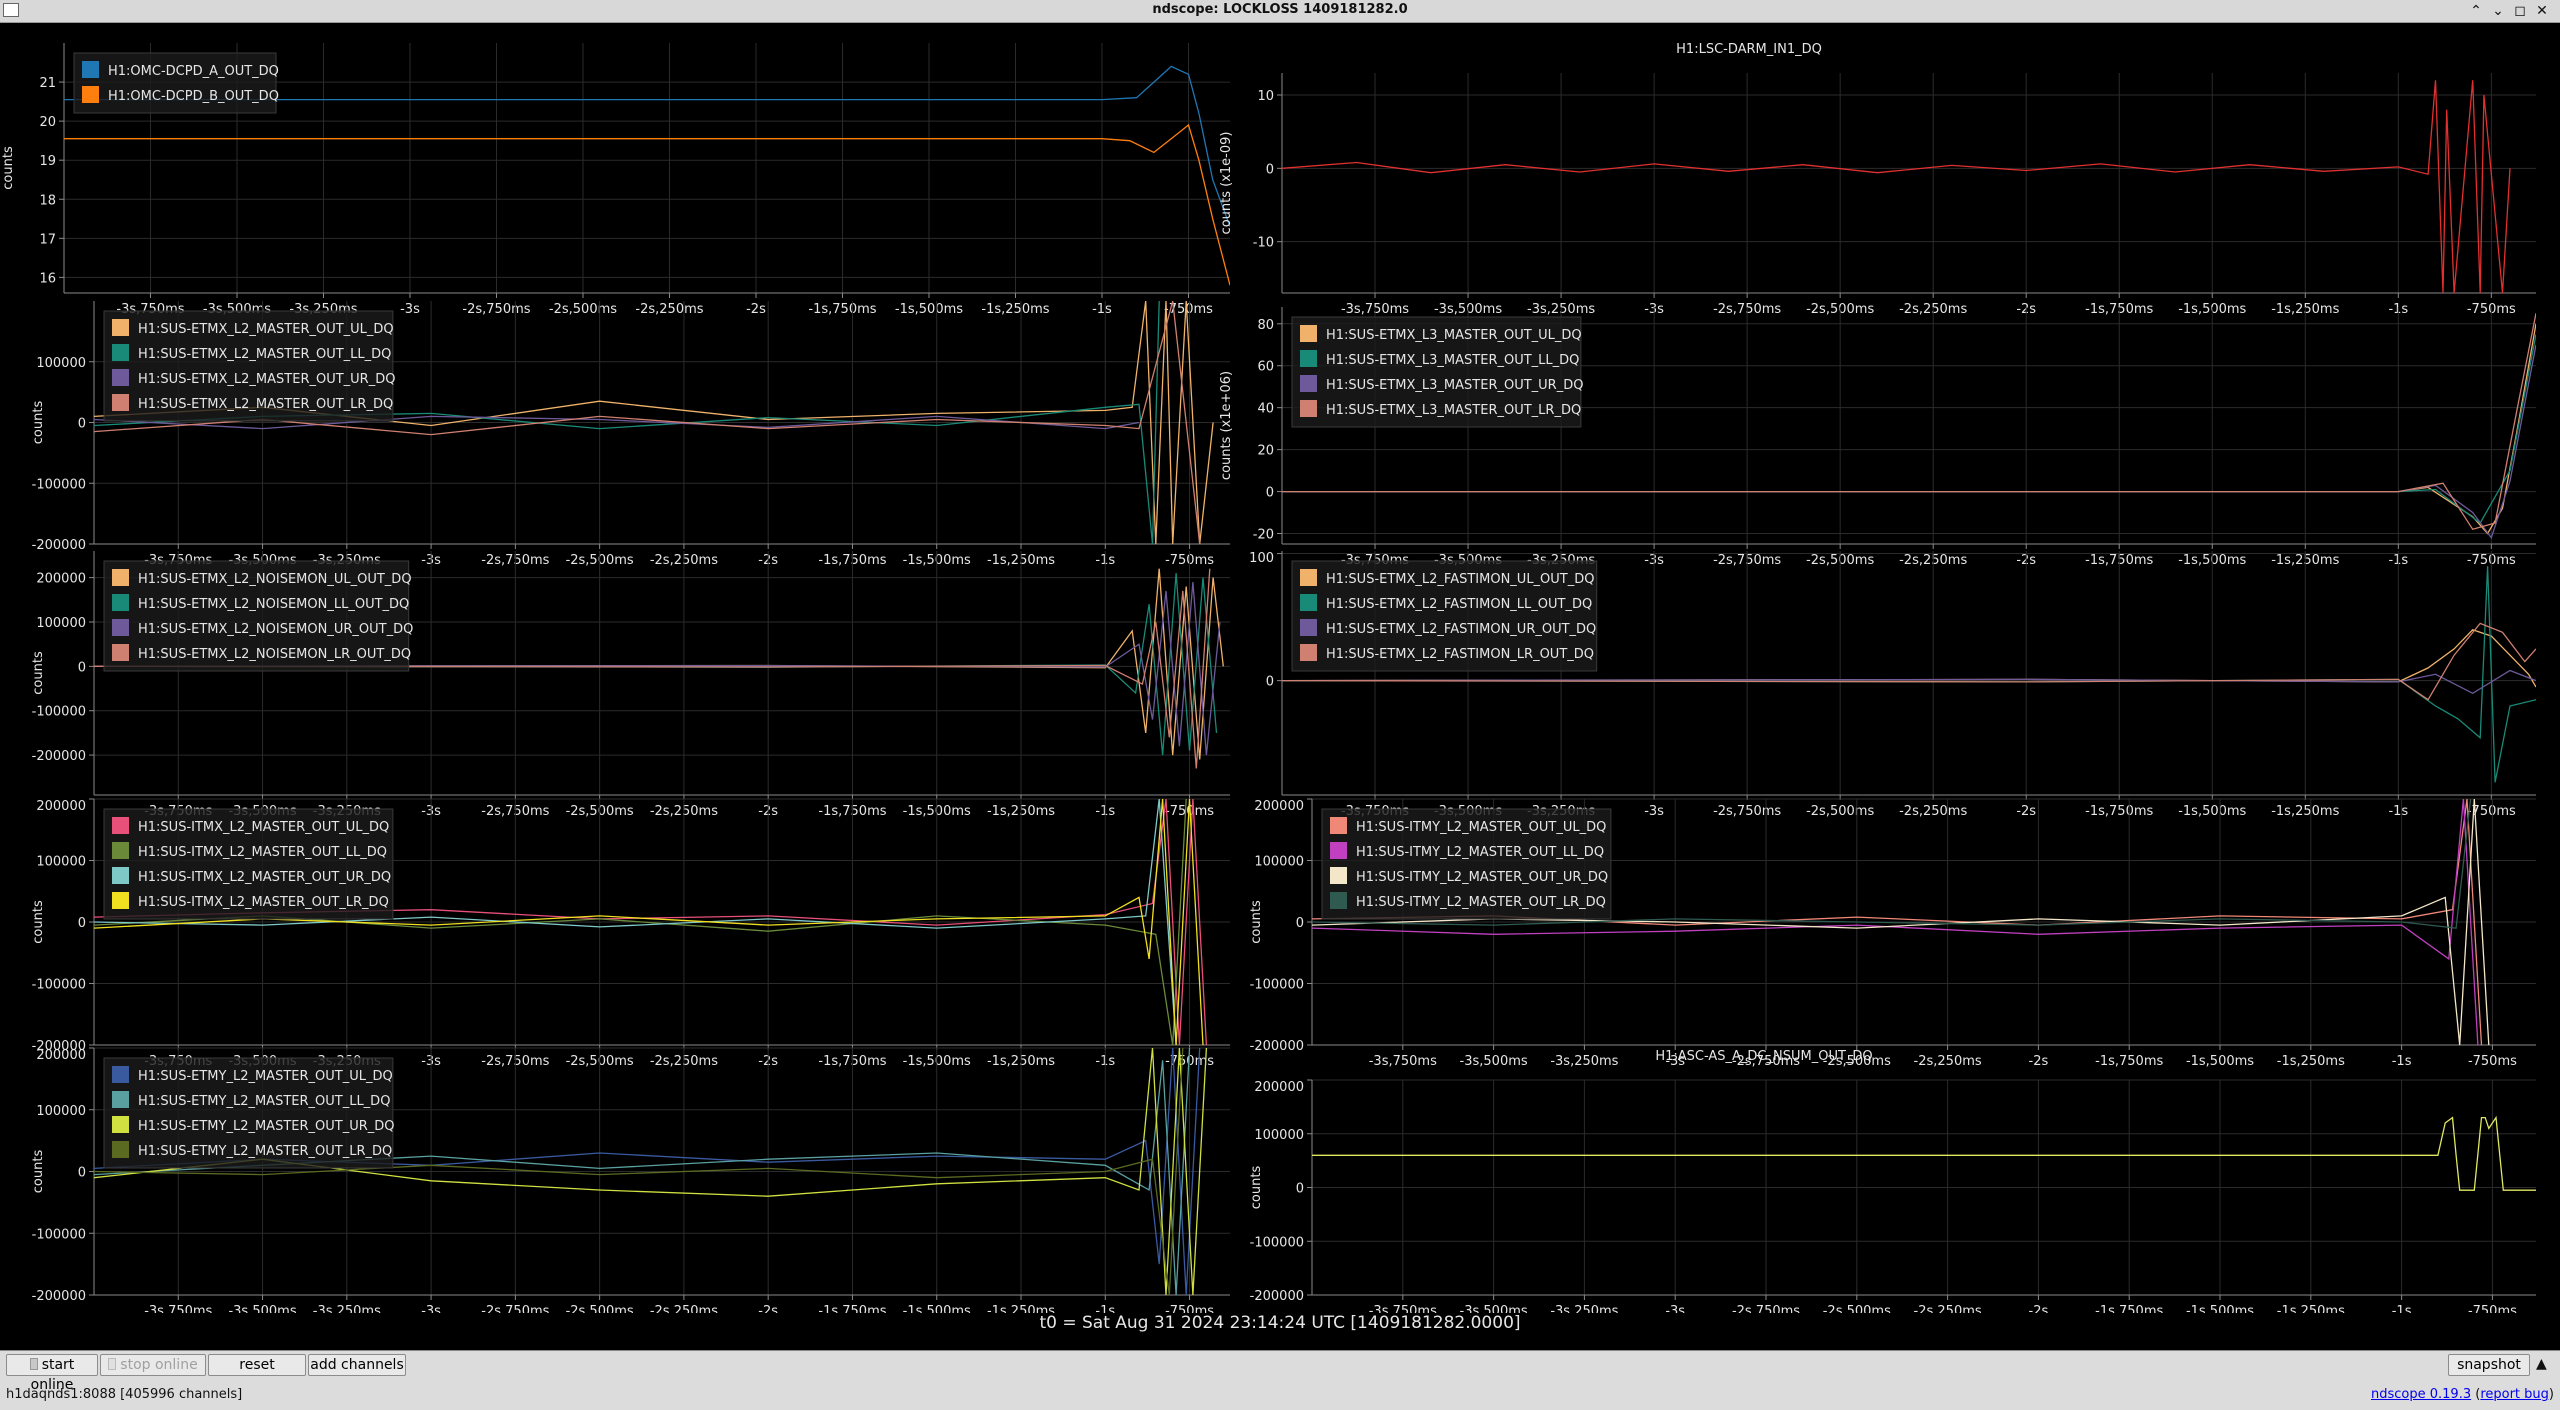  Describe the element at coordinates (47, 200) in the screenshot. I see `y-tick-label: 18` at that location.